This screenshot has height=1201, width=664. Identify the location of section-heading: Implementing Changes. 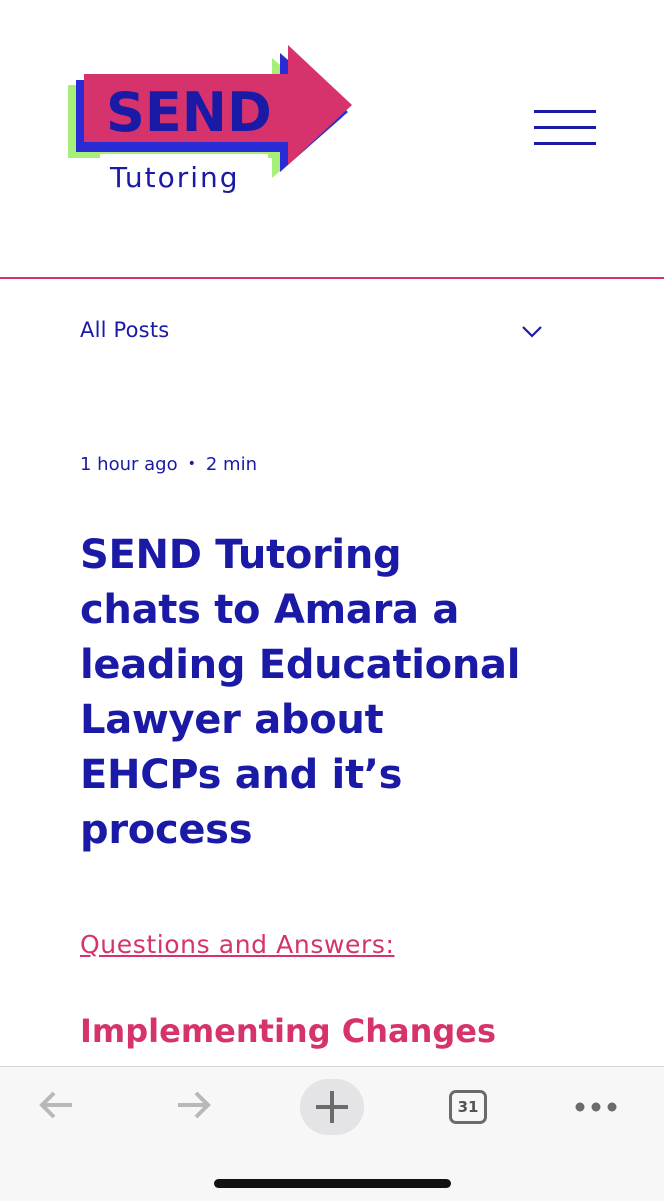
(288, 1031).